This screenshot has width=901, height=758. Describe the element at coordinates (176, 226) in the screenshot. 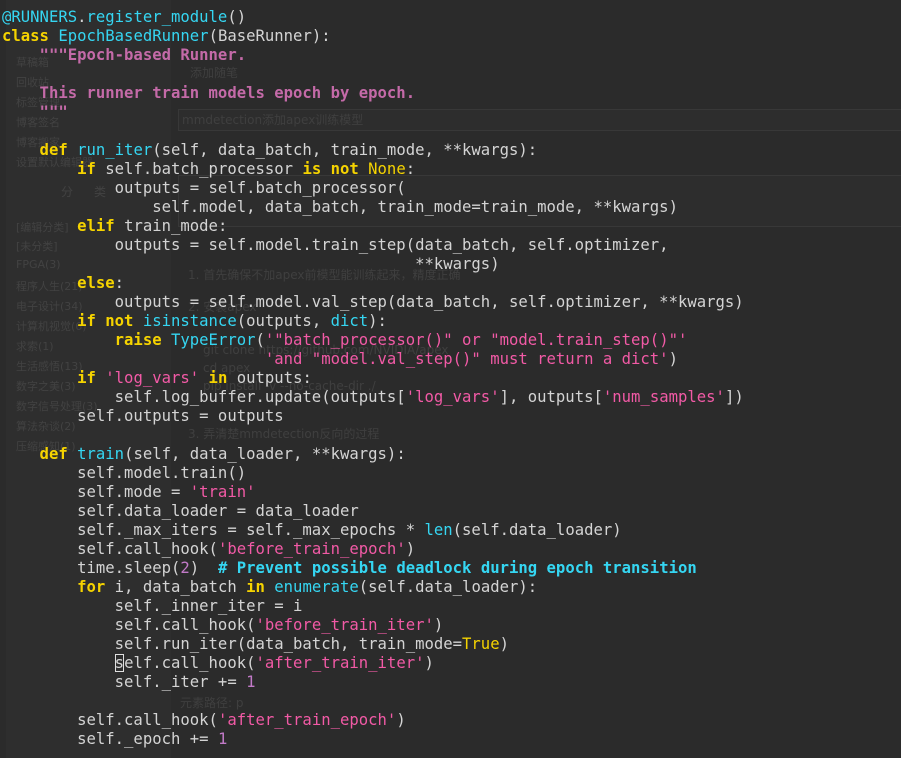

I see `code-token: train_mode:` at that location.